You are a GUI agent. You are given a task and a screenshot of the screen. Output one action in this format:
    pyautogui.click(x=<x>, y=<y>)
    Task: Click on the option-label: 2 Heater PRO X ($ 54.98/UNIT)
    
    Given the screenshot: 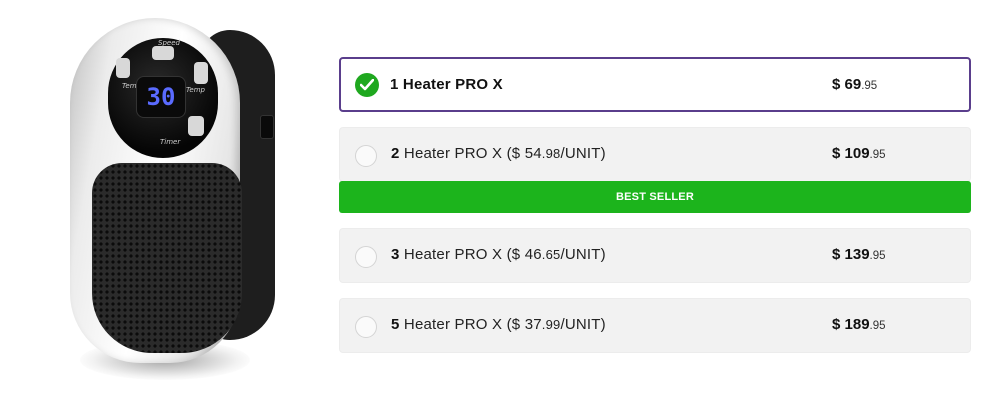 What is the action you would take?
    pyautogui.click(x=498, y=153)
    